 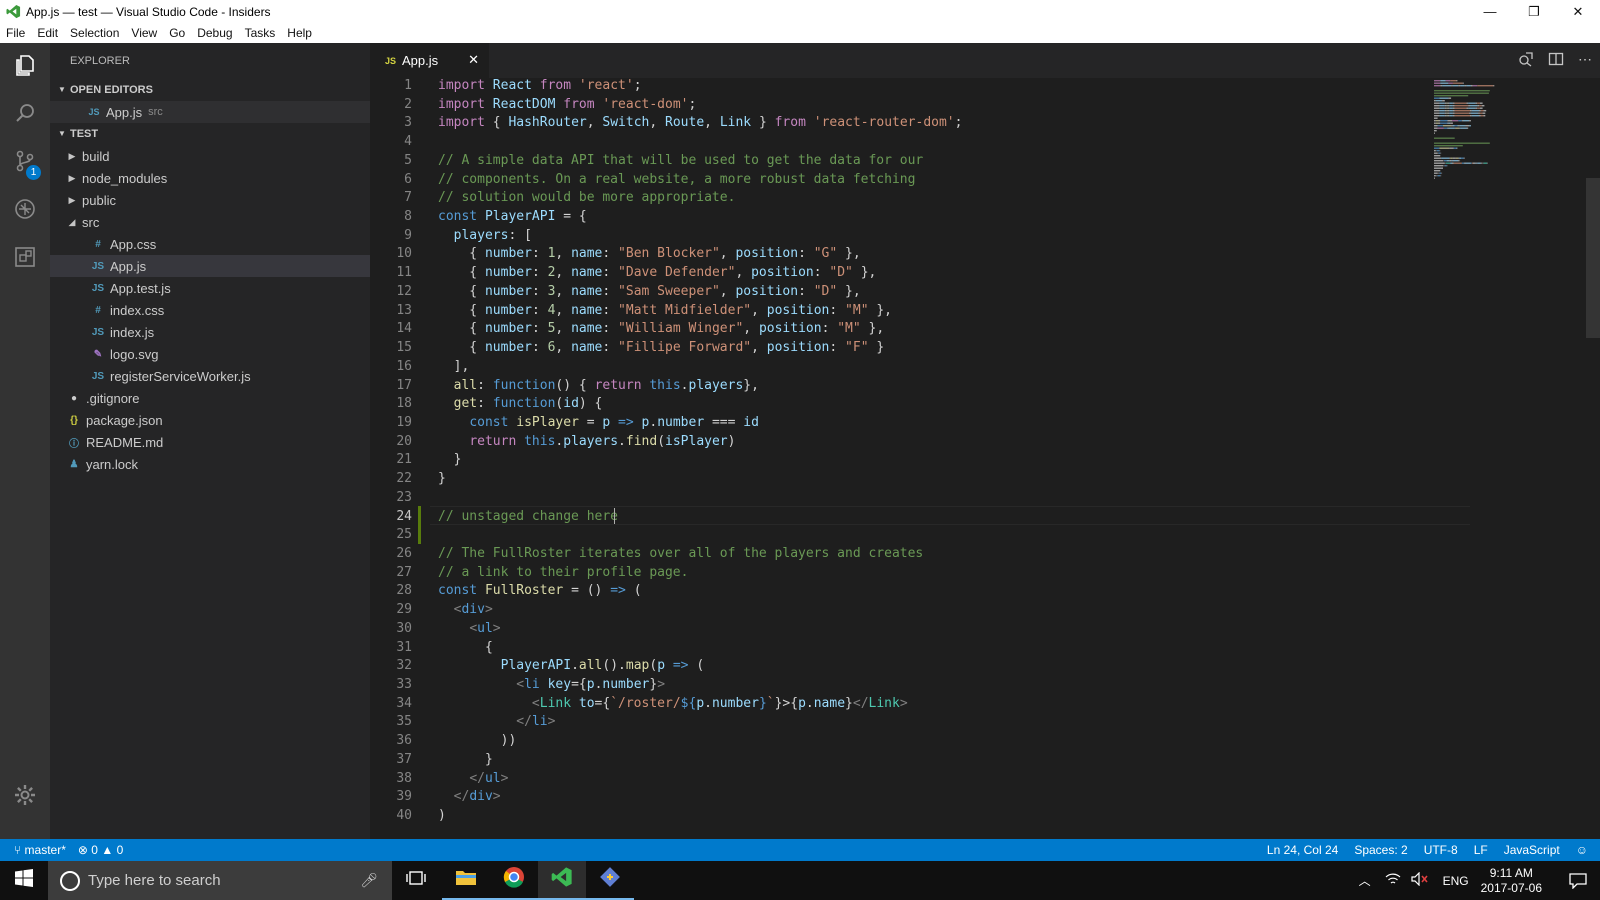 I want to click on split-editor-icon, so click(x=1556, y=60).